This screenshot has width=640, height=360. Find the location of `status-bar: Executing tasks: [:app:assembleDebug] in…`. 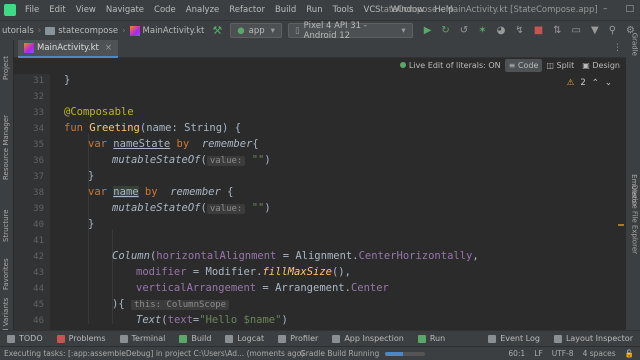

status-bar: Executing tasks: [:app:assembleDebug] in… is located at coordinates (320, 353).